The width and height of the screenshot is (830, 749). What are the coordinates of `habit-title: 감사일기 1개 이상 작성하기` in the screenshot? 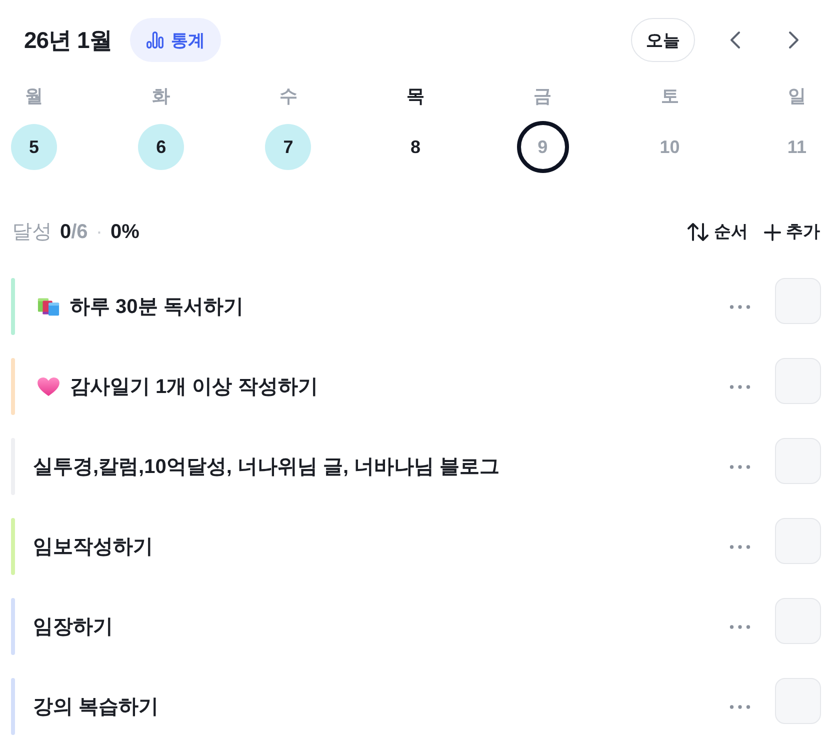 It's located at (194, 387).